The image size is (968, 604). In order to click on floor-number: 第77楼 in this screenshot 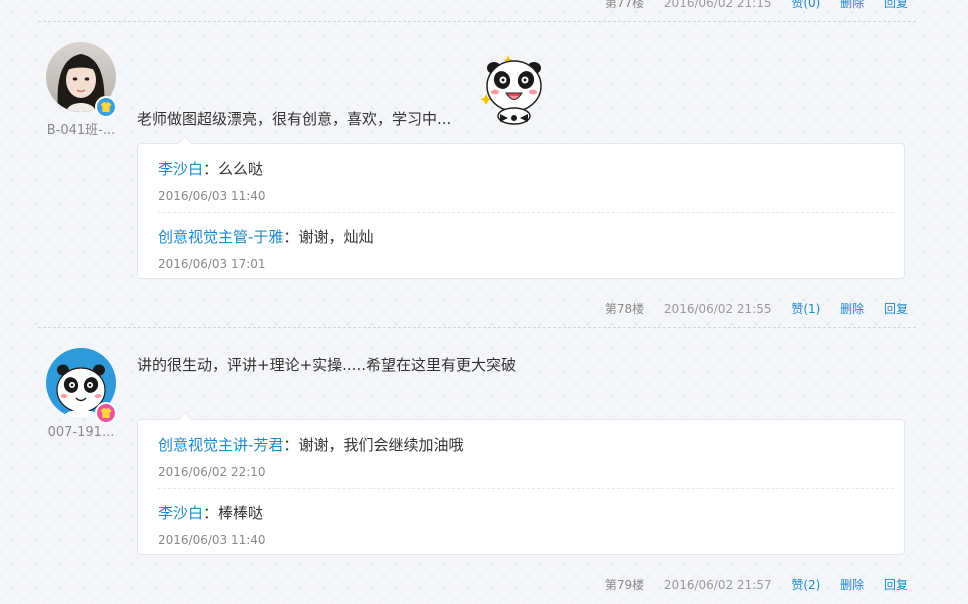, I will do `click(624, 5)`.